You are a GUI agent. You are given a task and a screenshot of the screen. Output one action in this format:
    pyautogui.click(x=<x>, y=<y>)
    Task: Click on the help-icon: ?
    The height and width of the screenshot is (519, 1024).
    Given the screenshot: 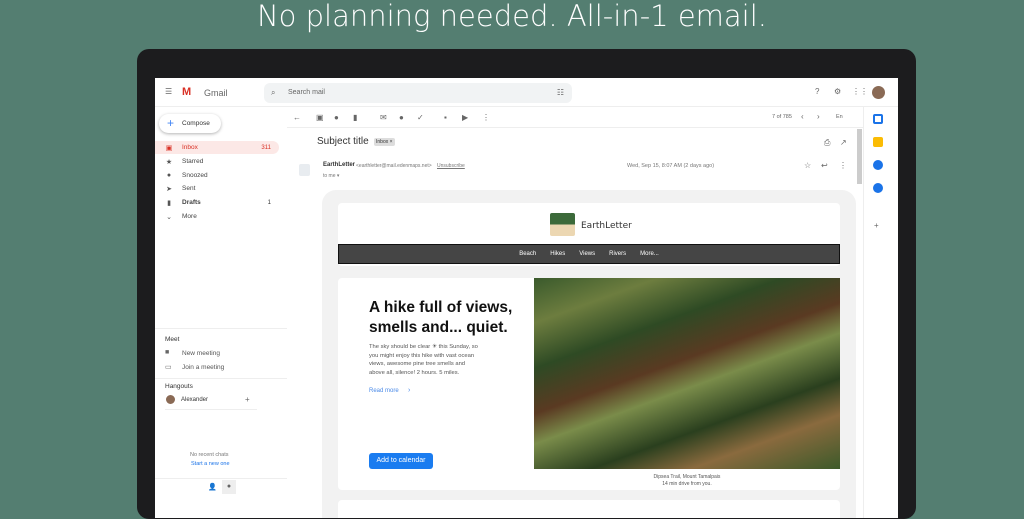 What is the action you would take?
    pyautogui.click(x=817, y=91)
    